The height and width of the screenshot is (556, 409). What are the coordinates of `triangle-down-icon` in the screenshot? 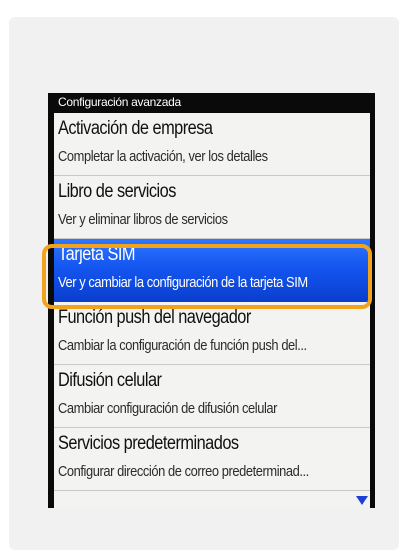 It's located at (362, 500).